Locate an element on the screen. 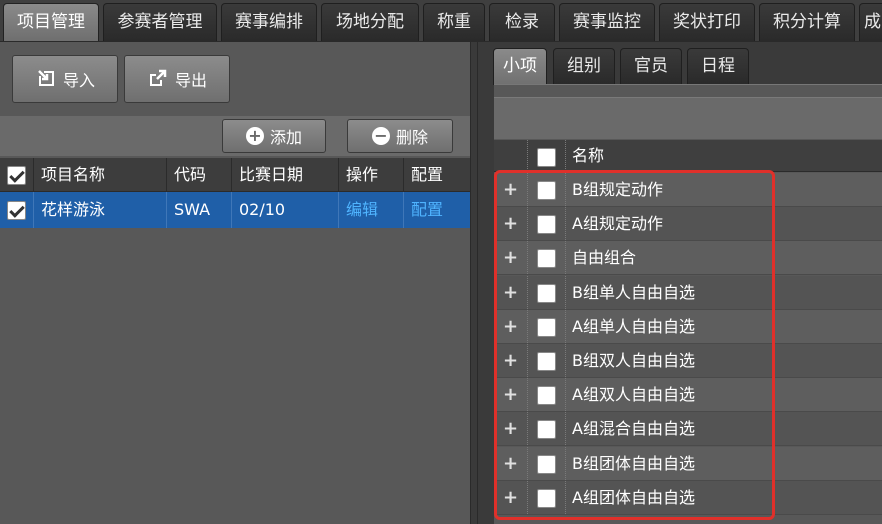 The width and height of the screenshot is (882, 524). select-all-checkbox is located at coordinates (16, 175).